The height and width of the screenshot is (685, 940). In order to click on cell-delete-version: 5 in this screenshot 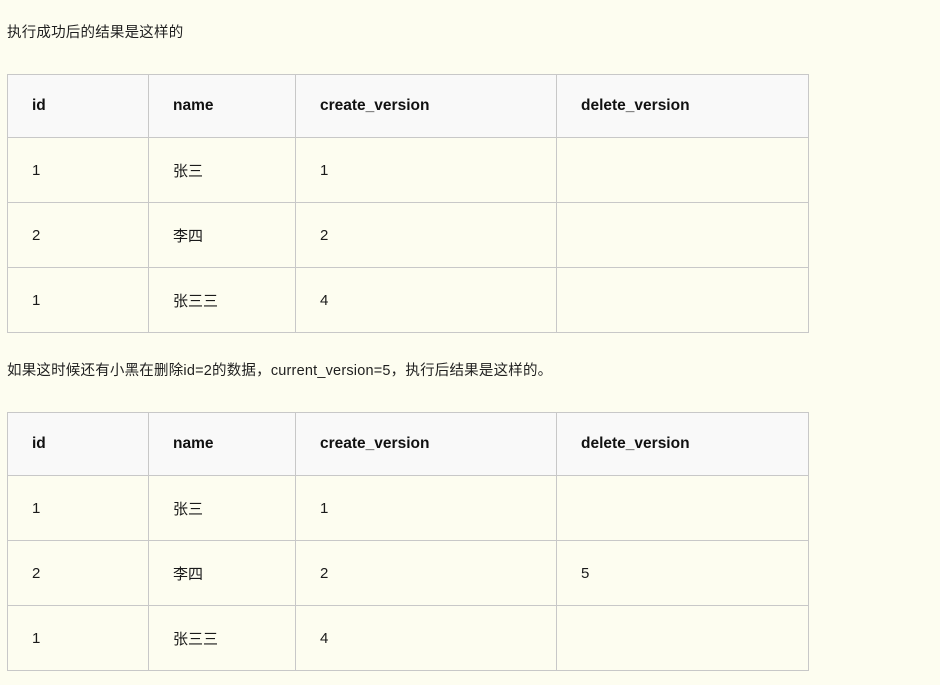, I will do `click(682, 573)`.